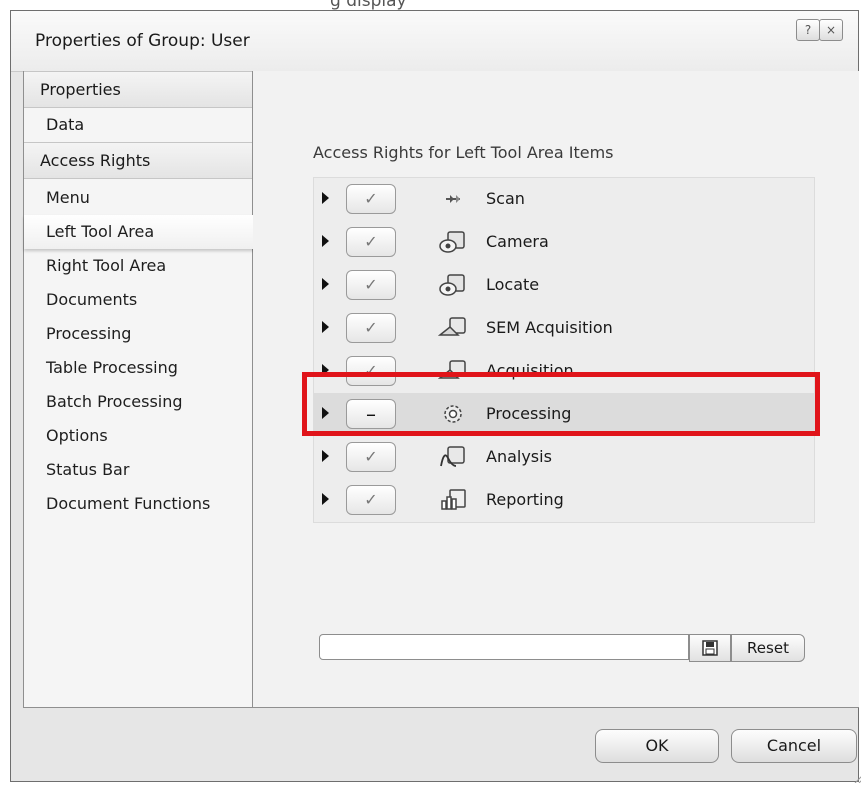 This screenshot has height=795, width=861. Describe the element at coordinates (452, 369) in the screenshot. I see `acquisition-icon` at that location.